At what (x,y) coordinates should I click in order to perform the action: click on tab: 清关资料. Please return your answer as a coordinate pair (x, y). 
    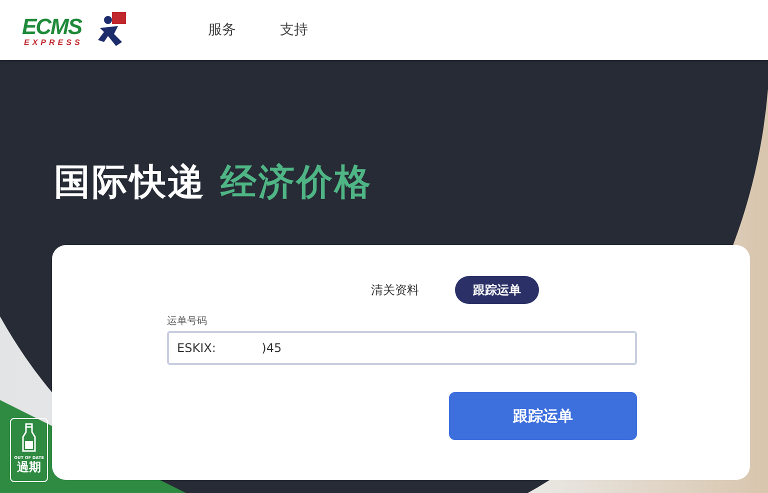
    Looking at the image, I should click on (395, 290).